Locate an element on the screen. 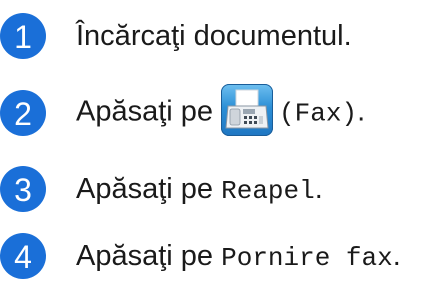 This screenshot has width=446, height=293. step-instruction: Apăsaţi pe Pornire fax. is located at coordinates (238, 256).